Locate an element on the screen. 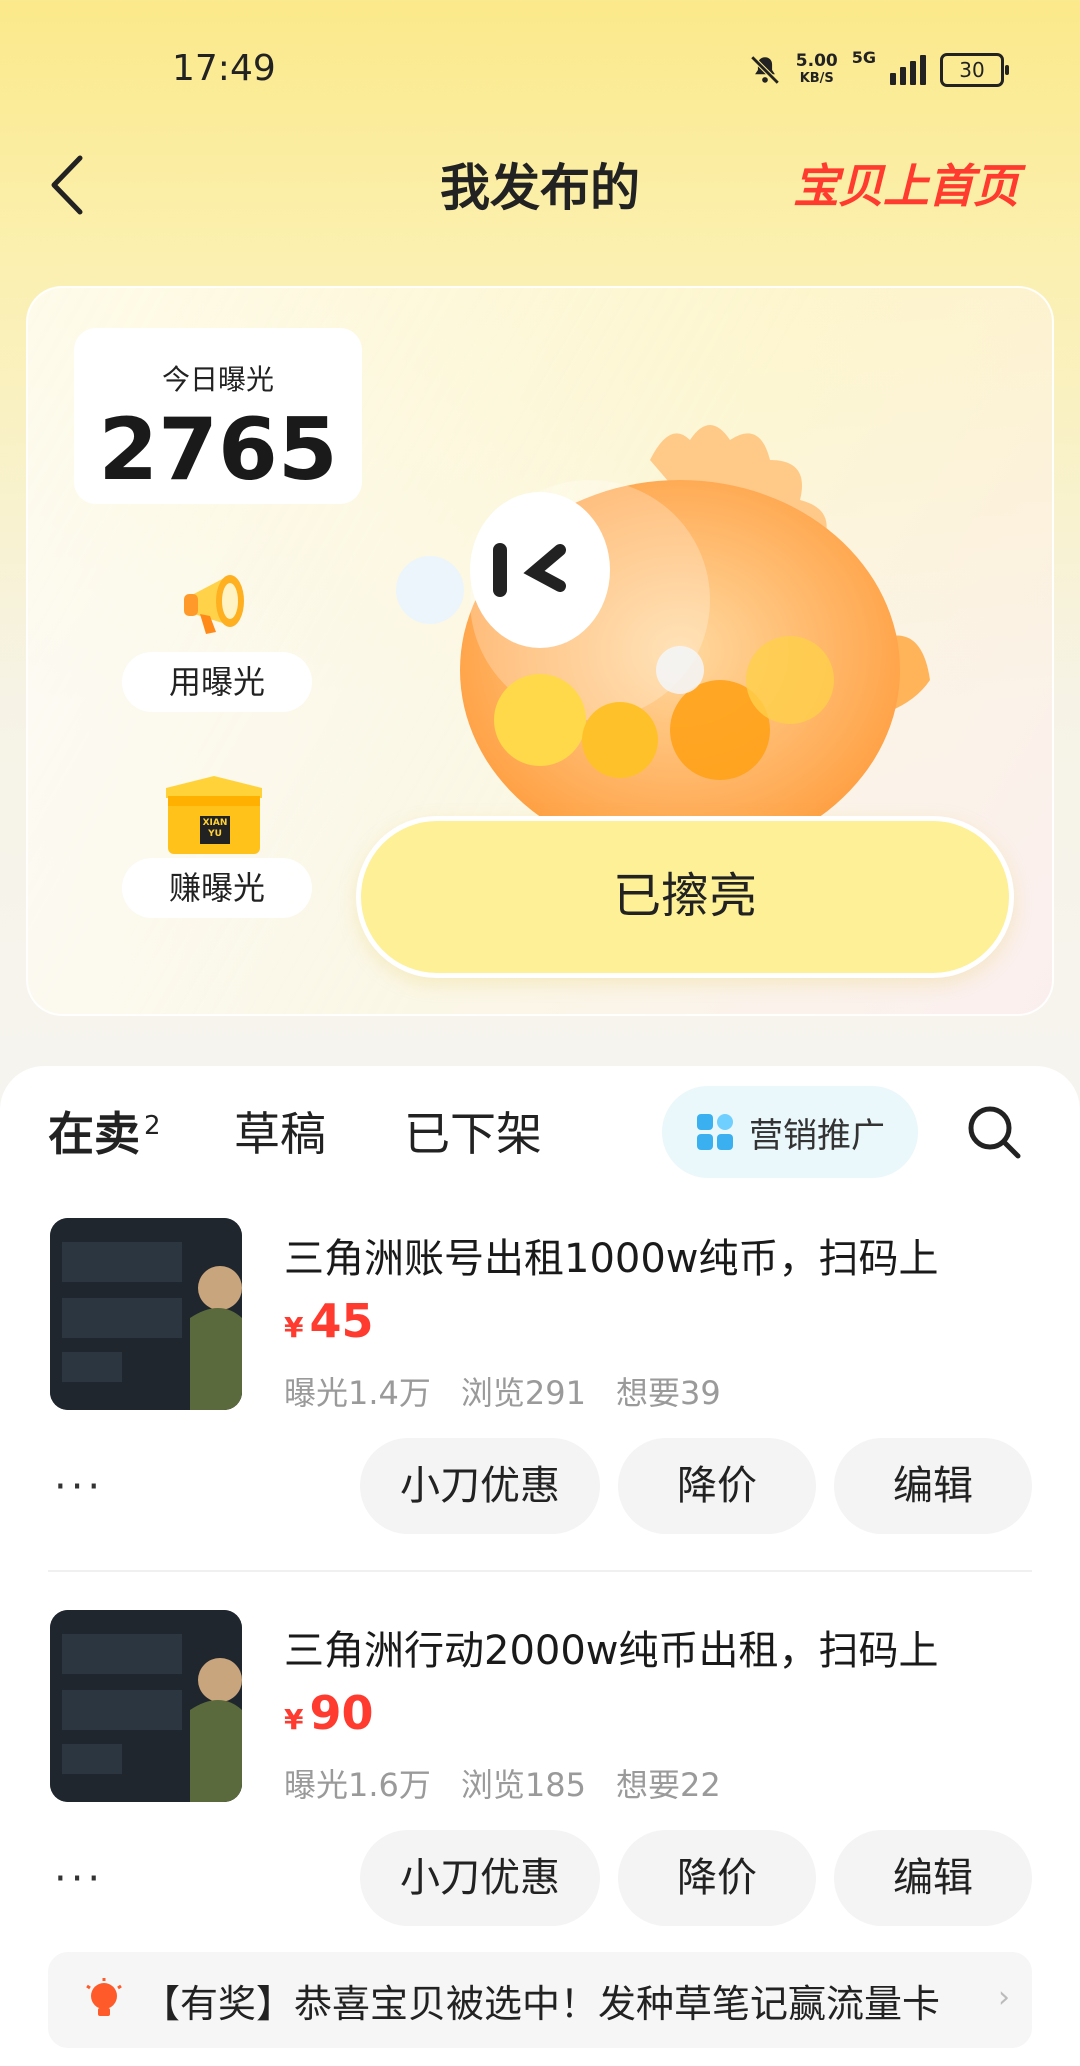 The height and width of the screenshot is (2066, 1080). listing-stats: 曝光1.6万 浏览185 想要22 is located at coordinates (502, 1783).